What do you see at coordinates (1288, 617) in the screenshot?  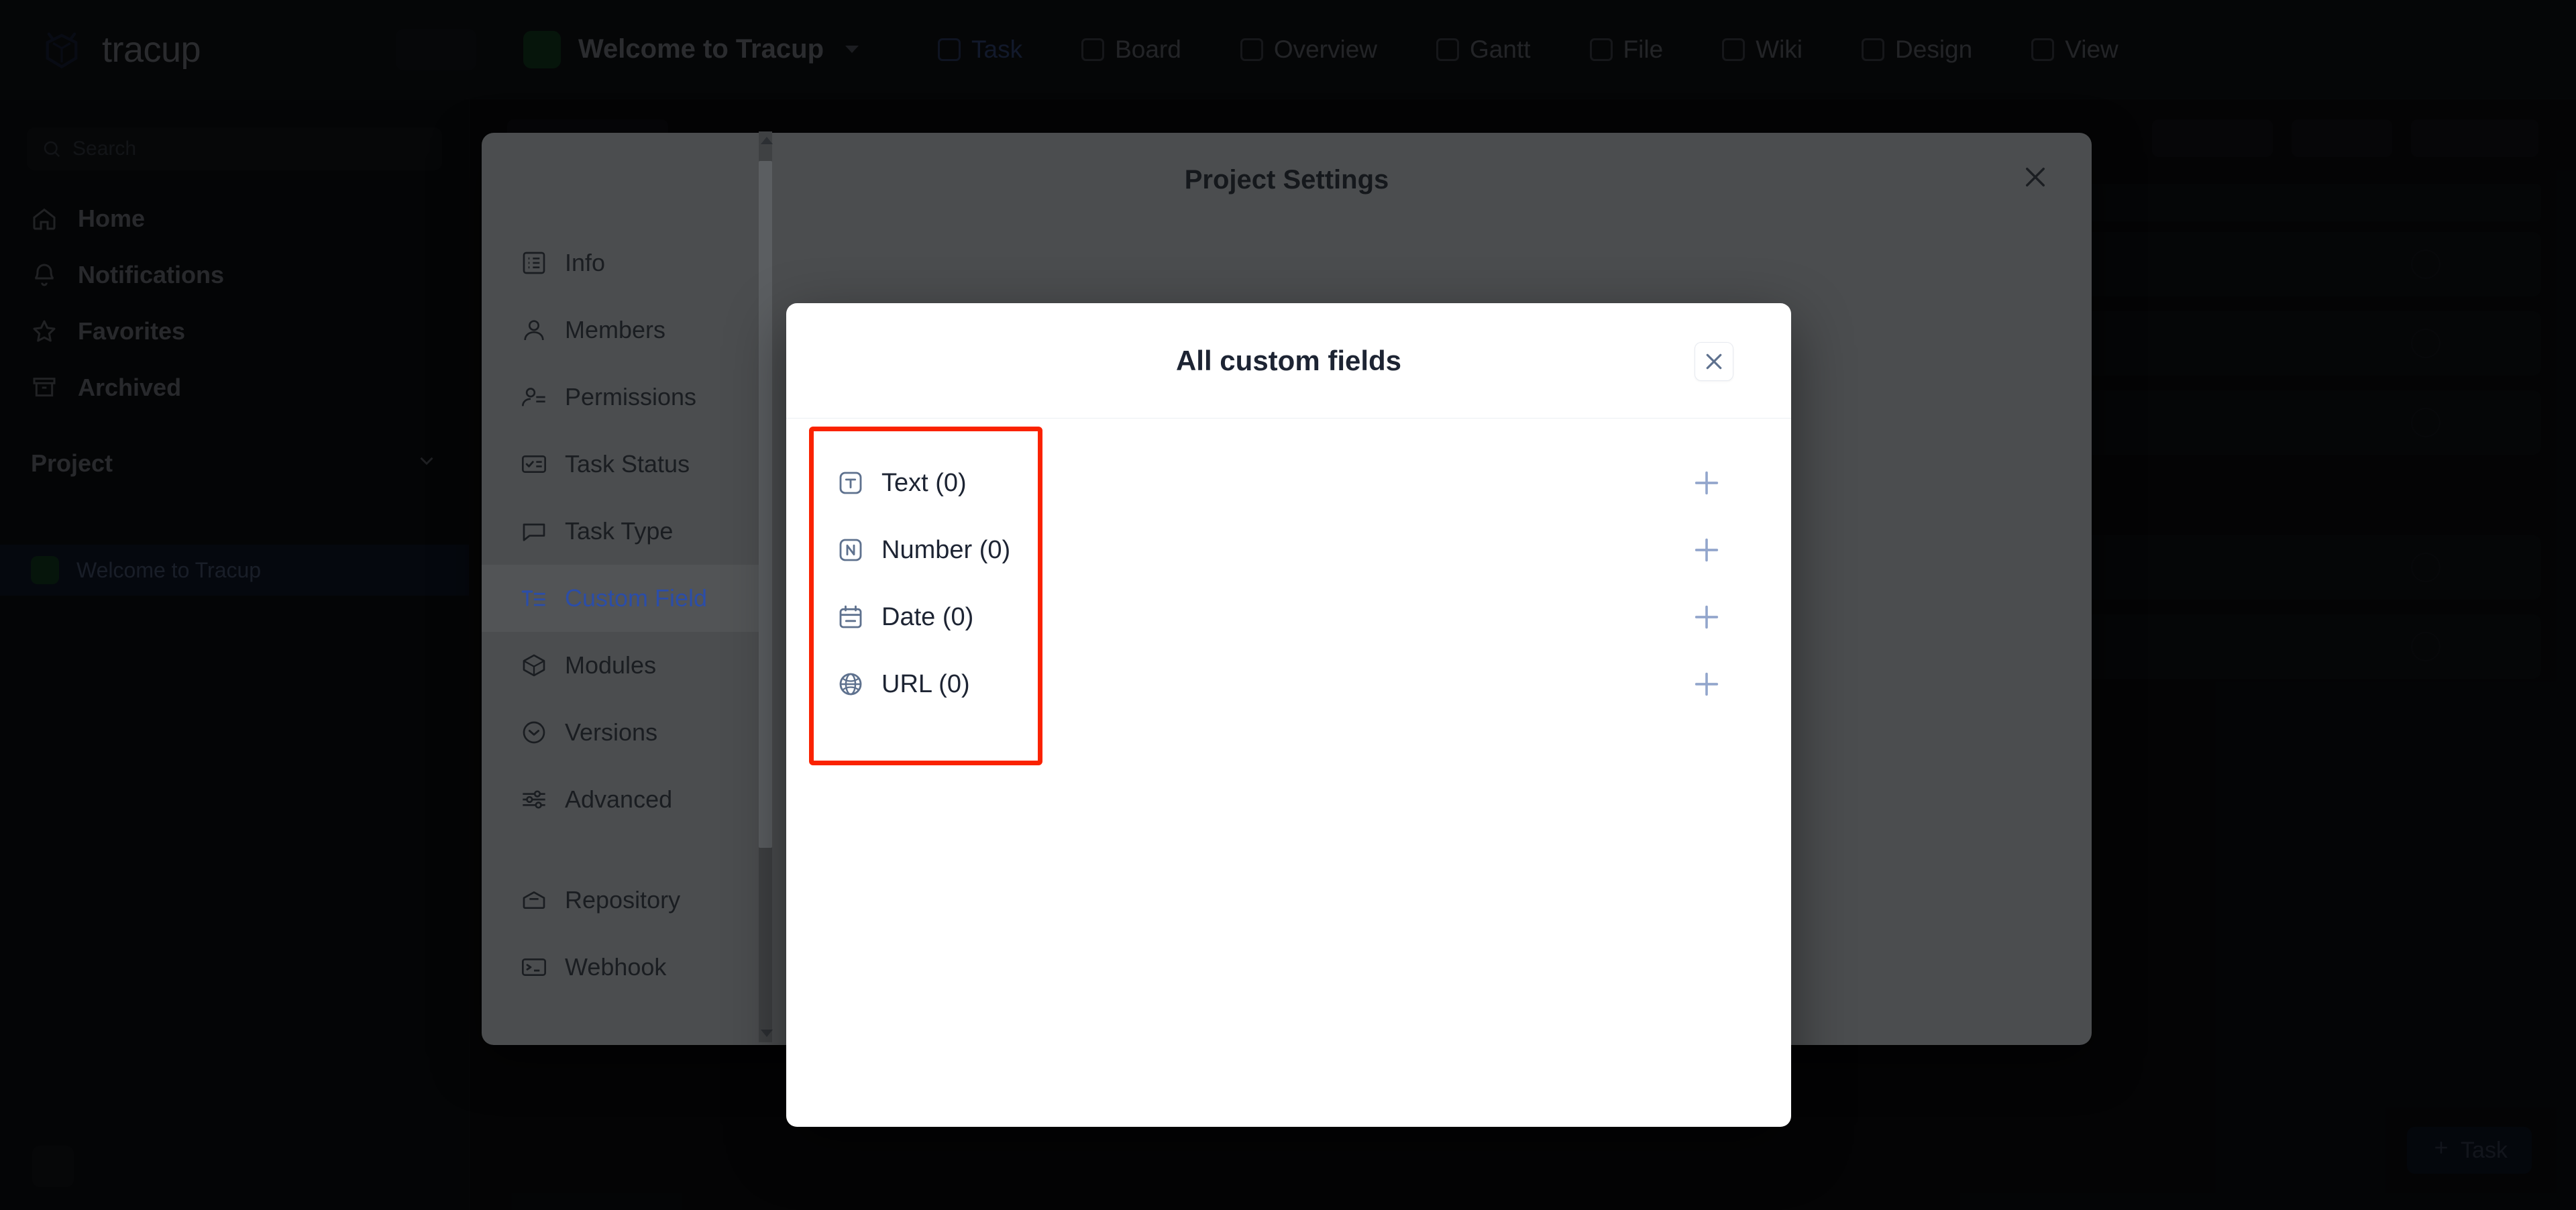 I see `custom-field-row-date: Date (0)` at bounding box center [1288, 617].